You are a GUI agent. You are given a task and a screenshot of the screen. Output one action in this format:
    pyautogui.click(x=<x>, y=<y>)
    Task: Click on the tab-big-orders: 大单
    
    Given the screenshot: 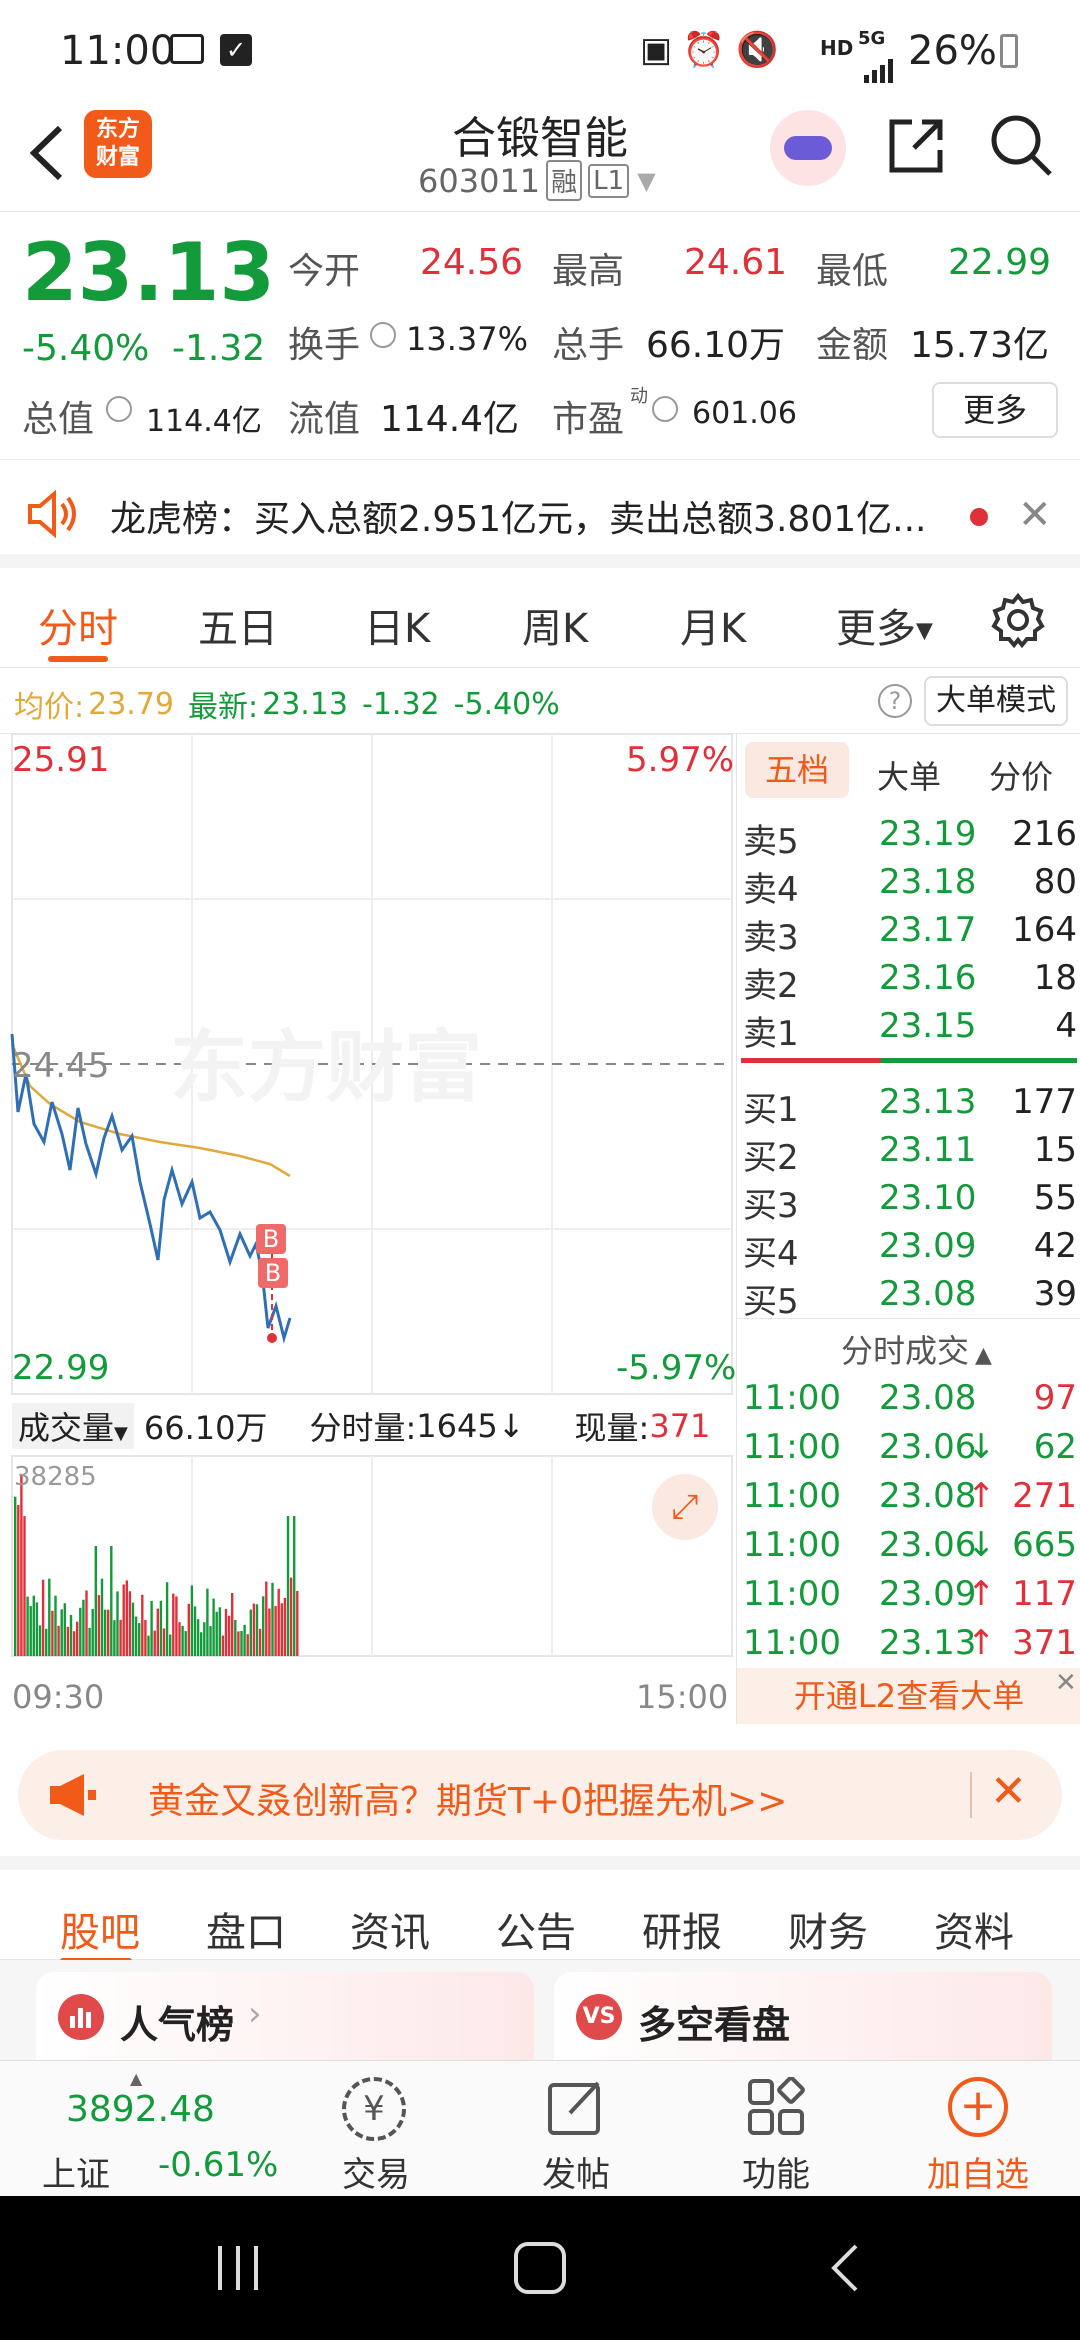 What is the action you would take?
    pyautogui.click(x=909, y=775)
    